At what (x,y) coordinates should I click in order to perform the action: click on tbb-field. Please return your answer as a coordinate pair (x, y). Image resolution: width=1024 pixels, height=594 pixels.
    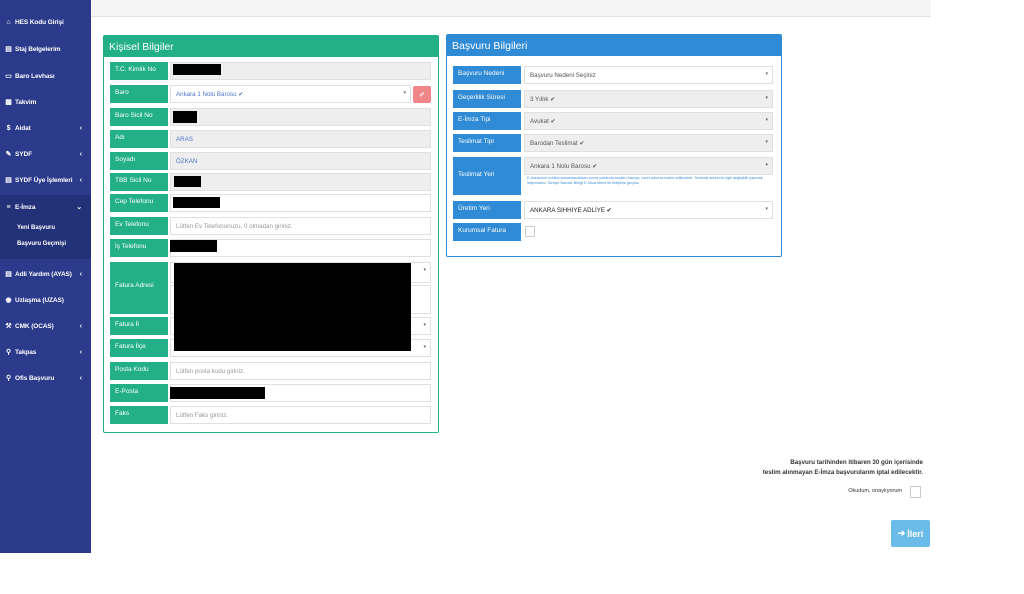
    Looking at the image, I should click on (300, 182).